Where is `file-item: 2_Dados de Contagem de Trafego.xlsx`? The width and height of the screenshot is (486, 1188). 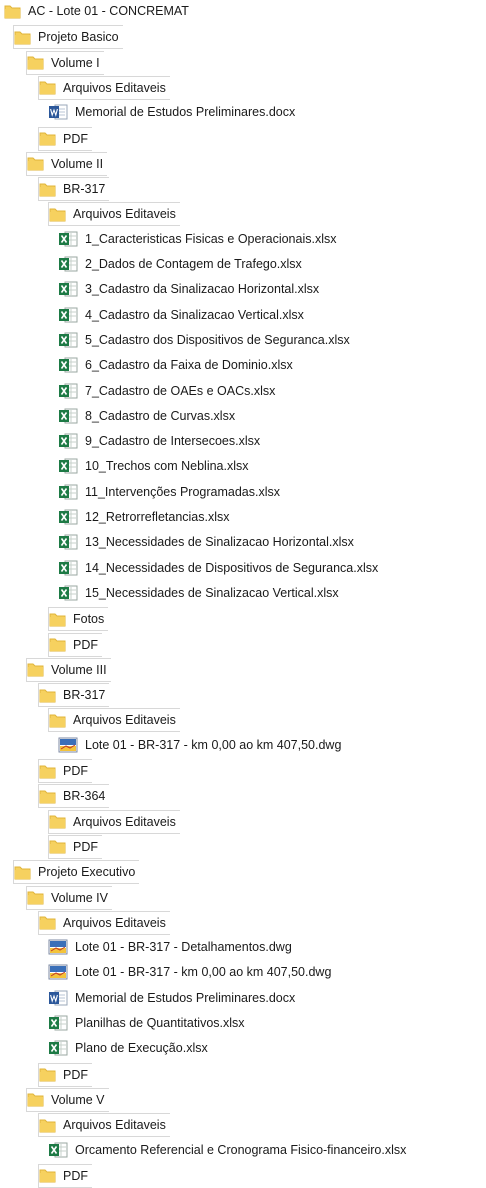
file-item: 2_Dados de Contagem de Trafego.xlsx is located at coordinates (182, 264).